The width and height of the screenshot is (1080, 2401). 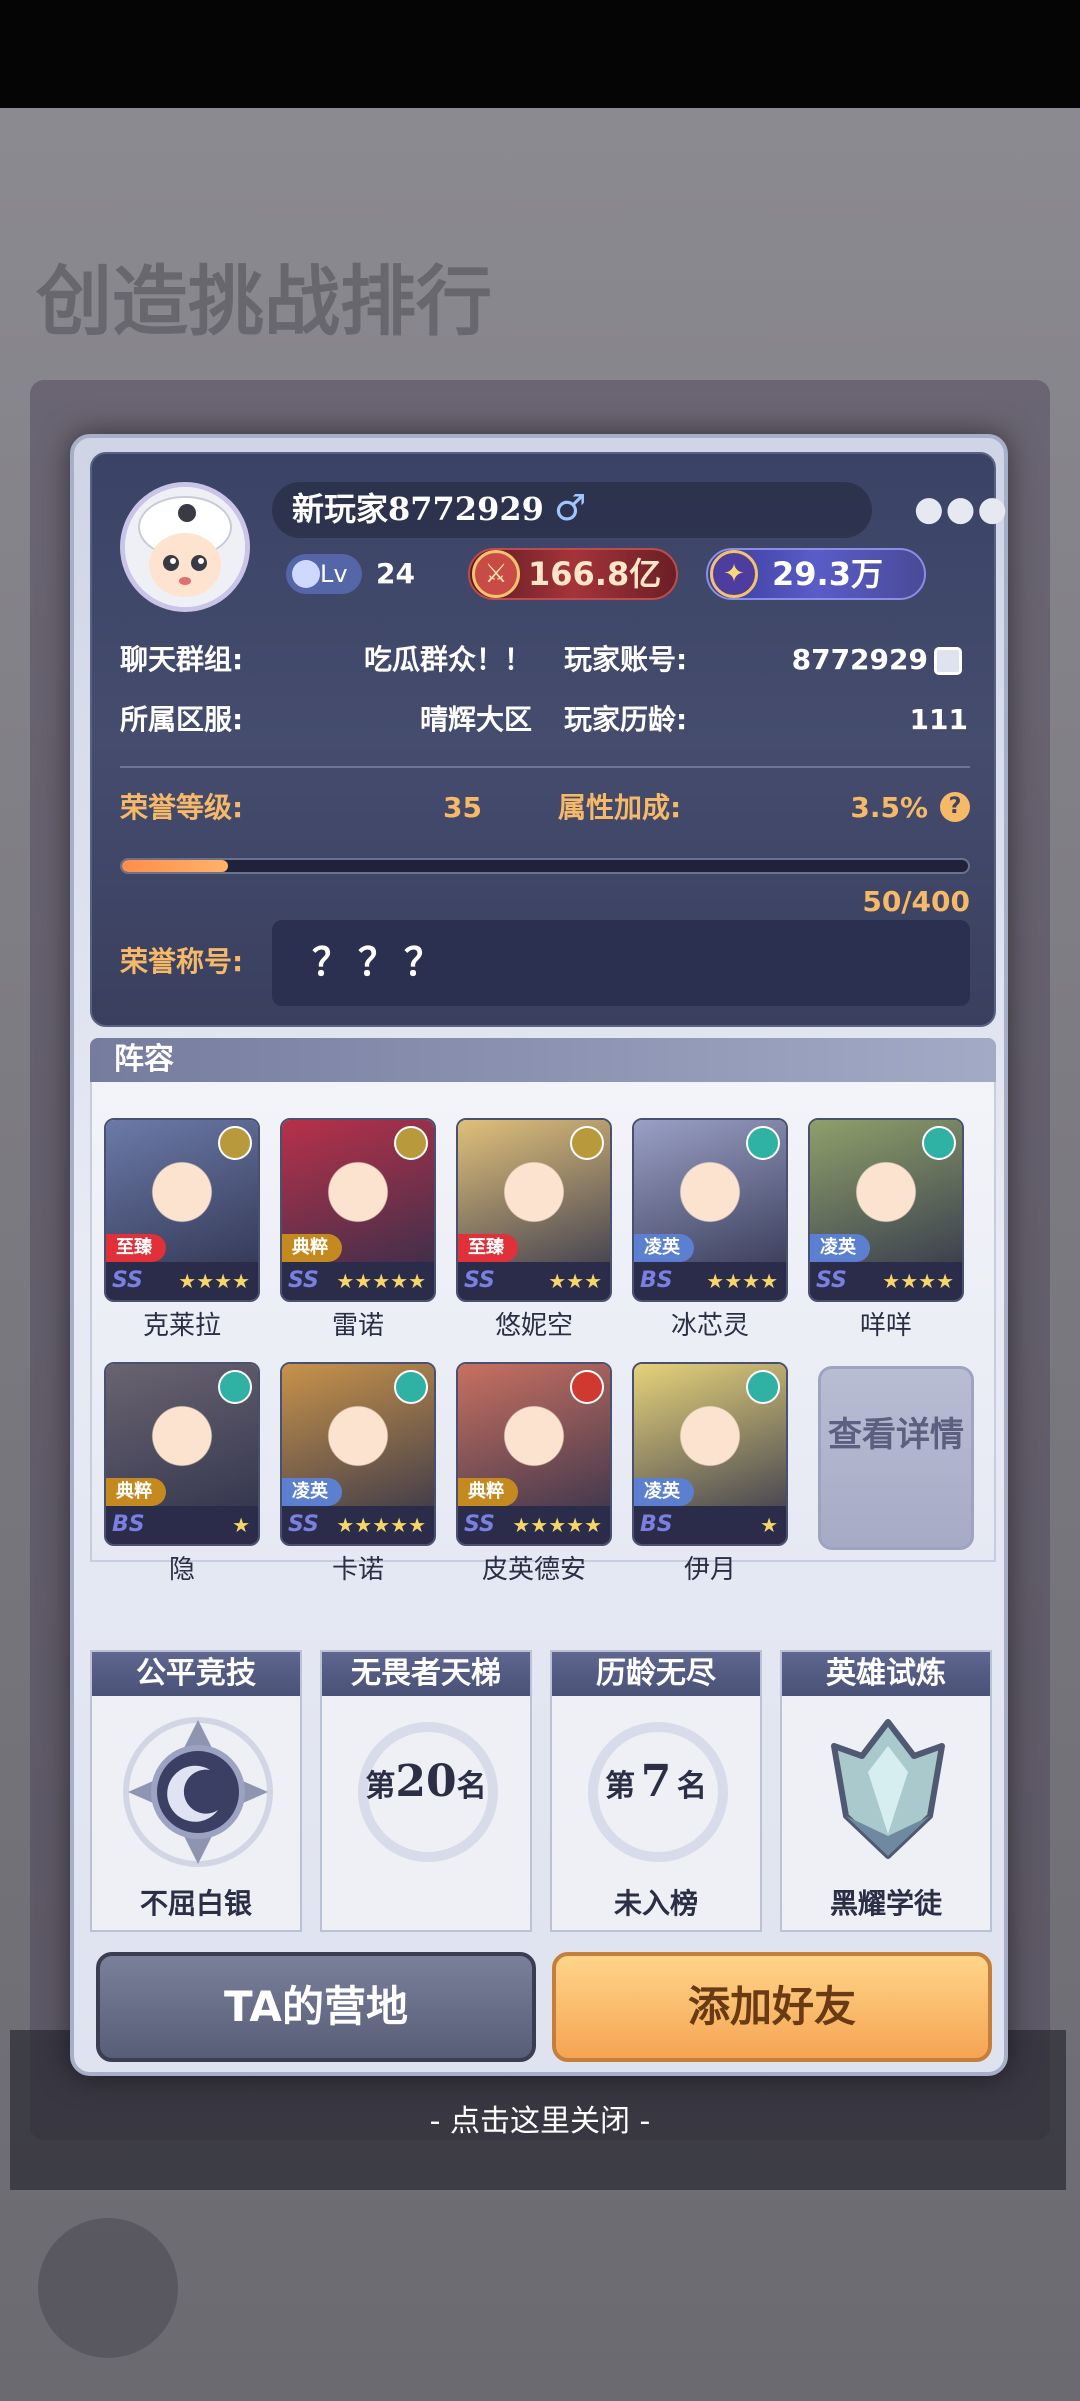 I want to click on star-crystal-icon: ✦, so click(x=734, y=574).